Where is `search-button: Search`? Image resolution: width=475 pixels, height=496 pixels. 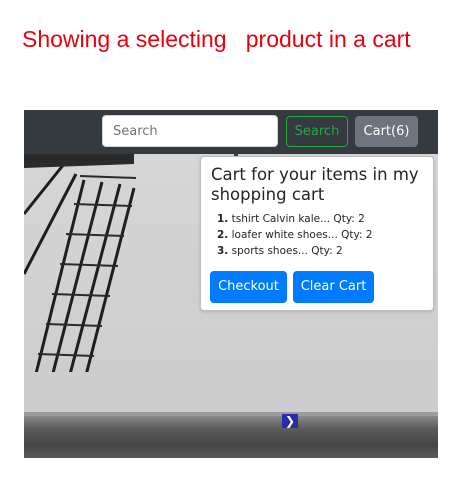
search-button: Search is located at coordinates (317, 131).